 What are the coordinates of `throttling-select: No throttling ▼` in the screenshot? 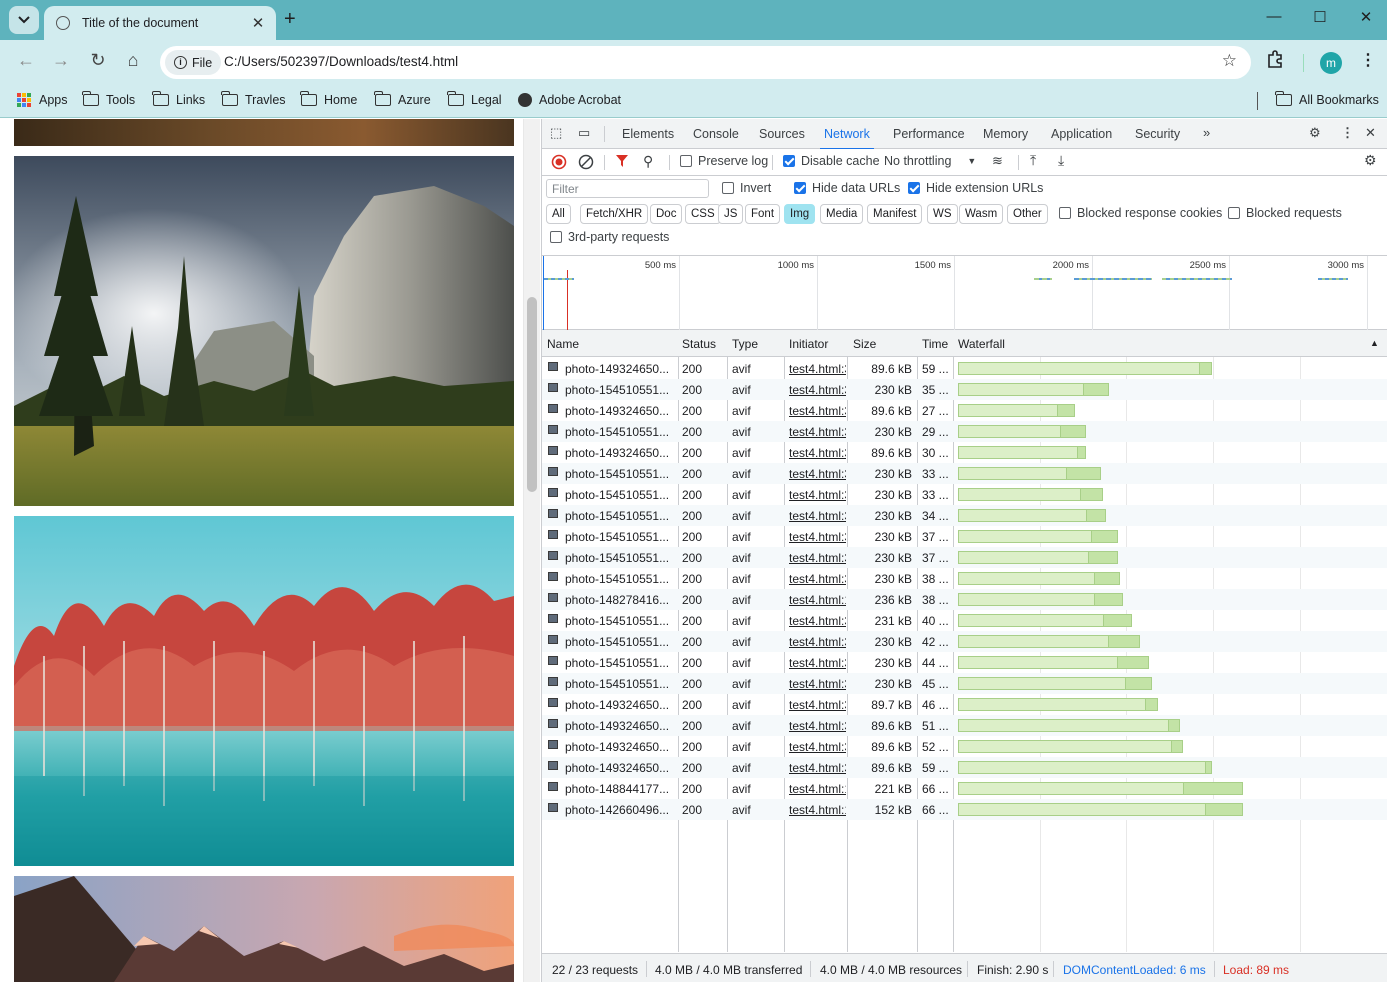 It's located at (930, 161).